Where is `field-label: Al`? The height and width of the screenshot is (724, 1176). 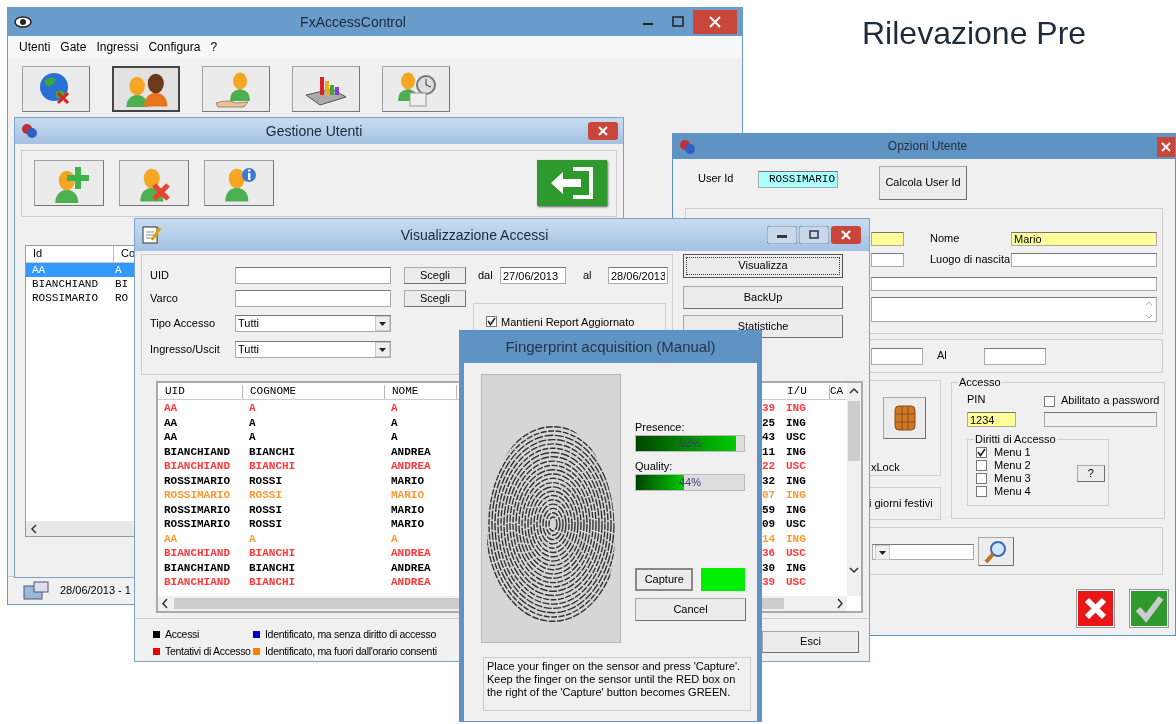
field-label: Al is located at coordinates (942, 356).